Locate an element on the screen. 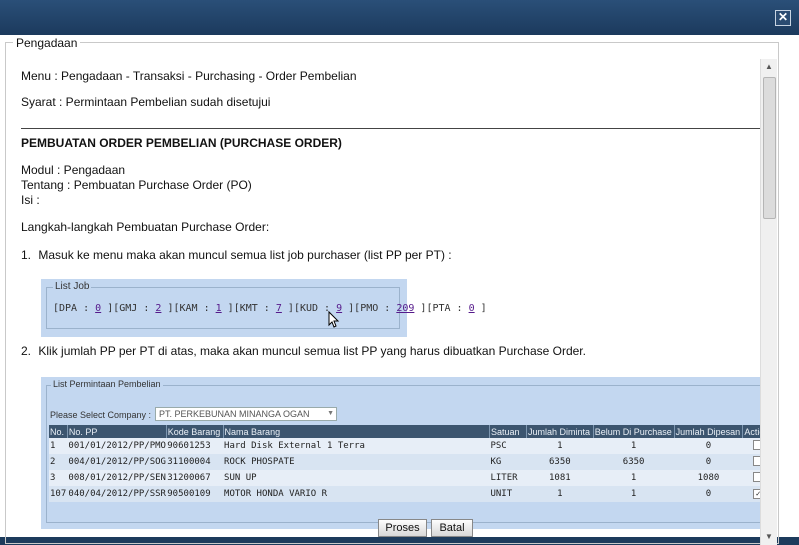  scroll-up-icon: ▲ is located at coordinates (769, 67).